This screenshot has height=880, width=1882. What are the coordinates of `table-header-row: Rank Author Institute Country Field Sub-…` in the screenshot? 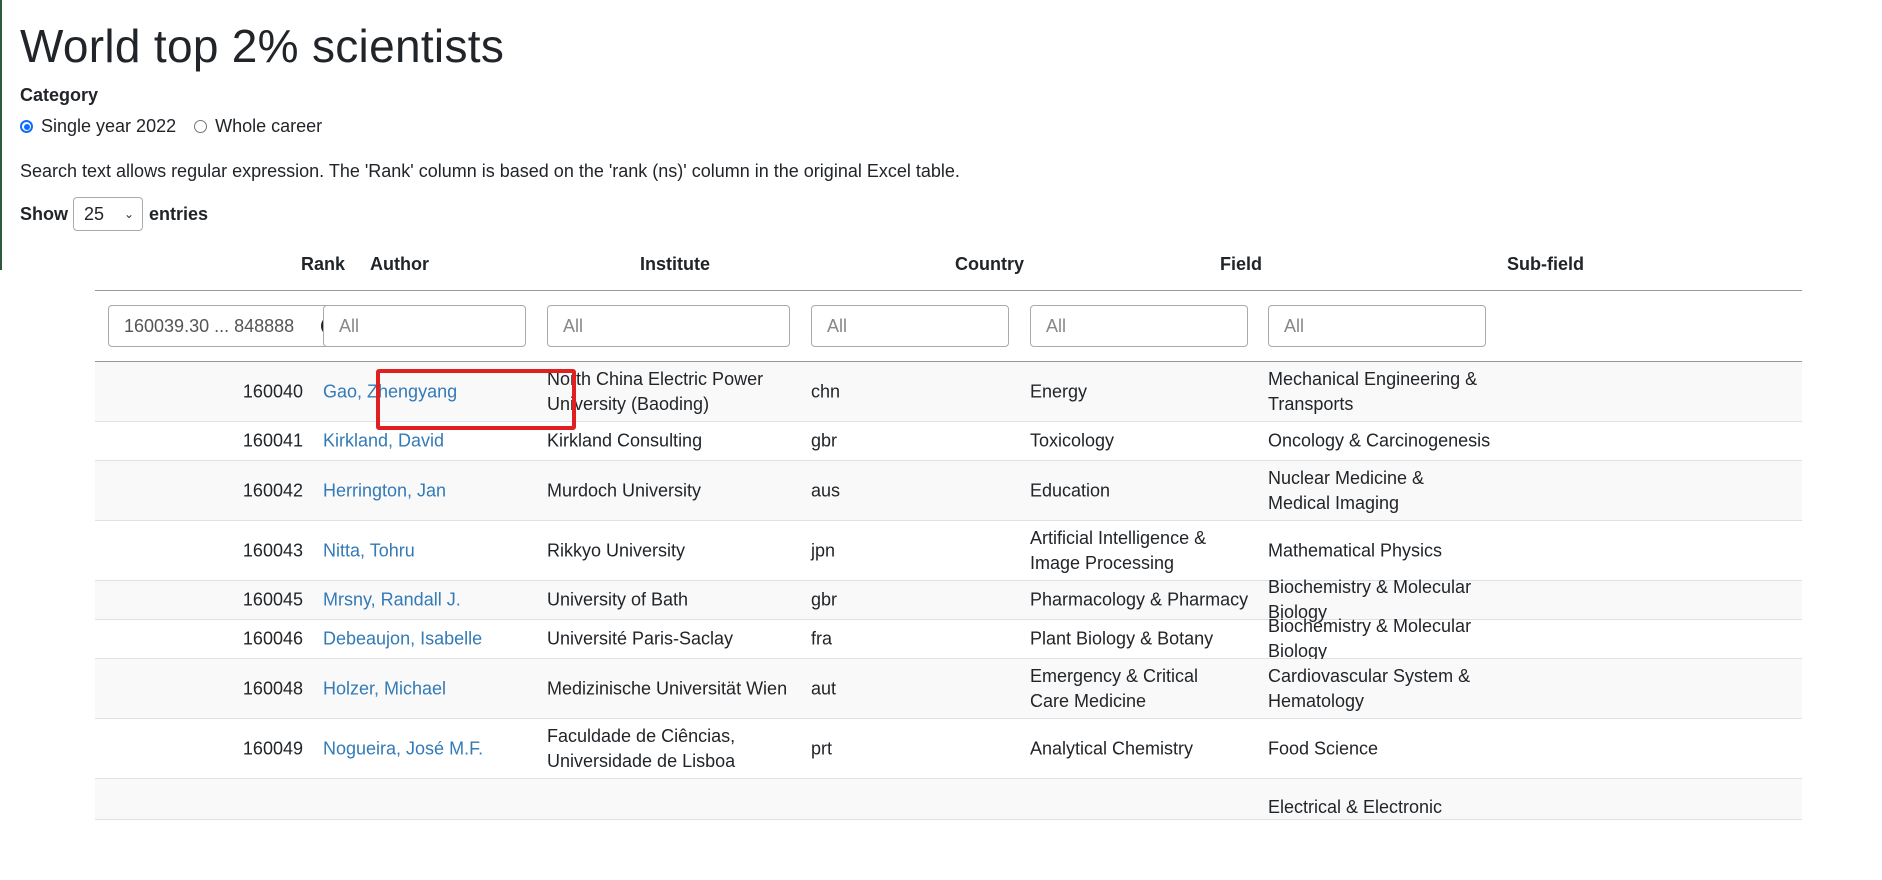 It's located at (948, 265).